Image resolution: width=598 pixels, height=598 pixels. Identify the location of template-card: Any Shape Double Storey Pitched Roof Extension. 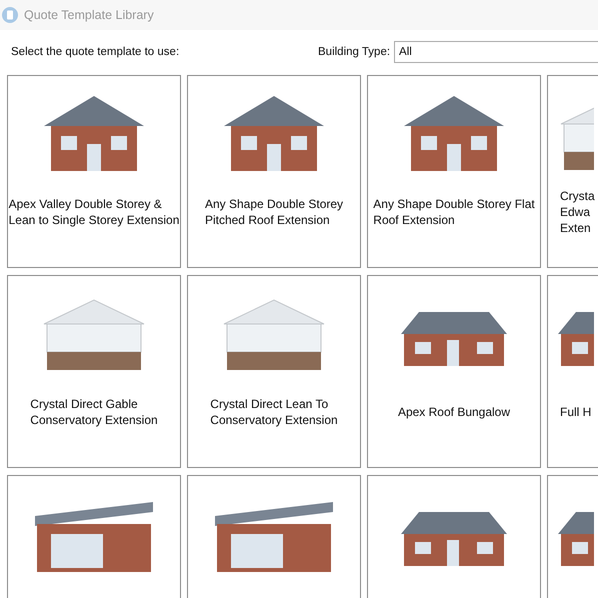
(274, 171).